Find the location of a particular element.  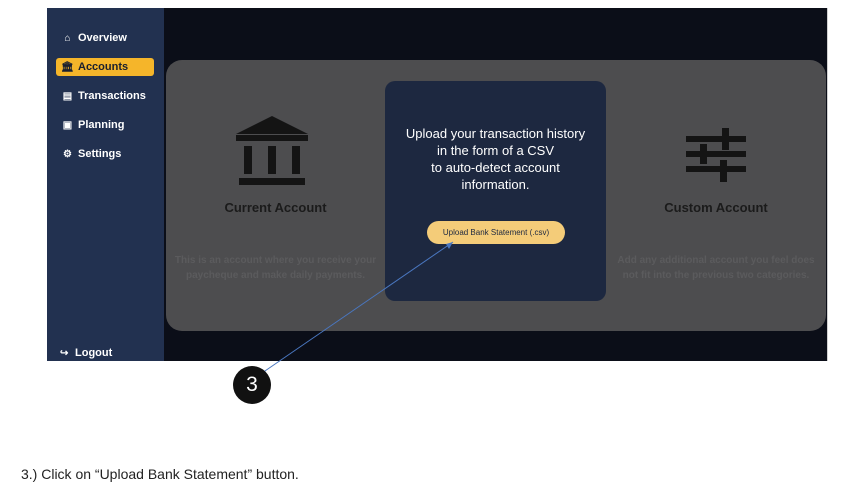

upload-text-line: in the form of a CSV is located at coordinates (495, 150).